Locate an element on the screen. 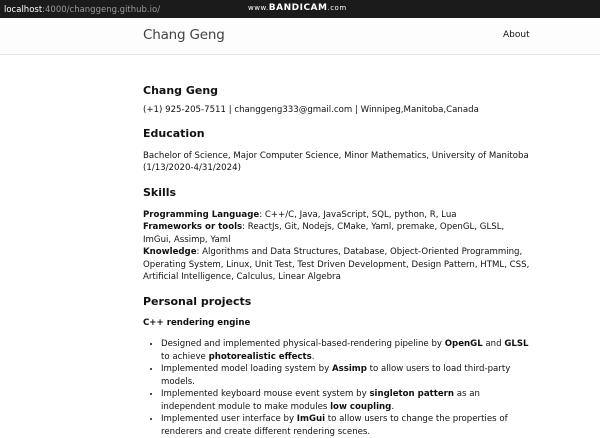  bandicam-watermark: www.BANDICAM.com is located at coordinates (297, 8).